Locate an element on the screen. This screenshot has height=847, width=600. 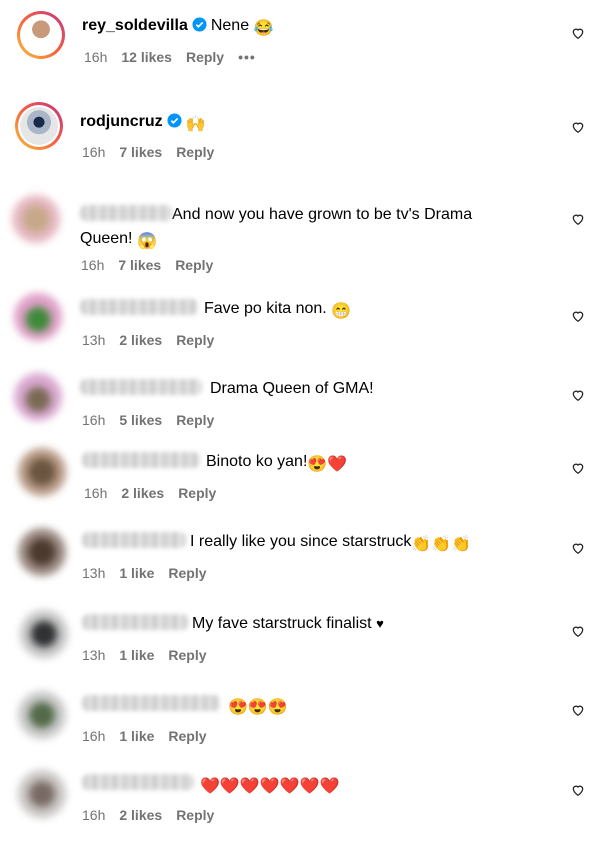
comment-item: 😍😍😍 16h 1 like Reply is located at coordinates (300, 723).